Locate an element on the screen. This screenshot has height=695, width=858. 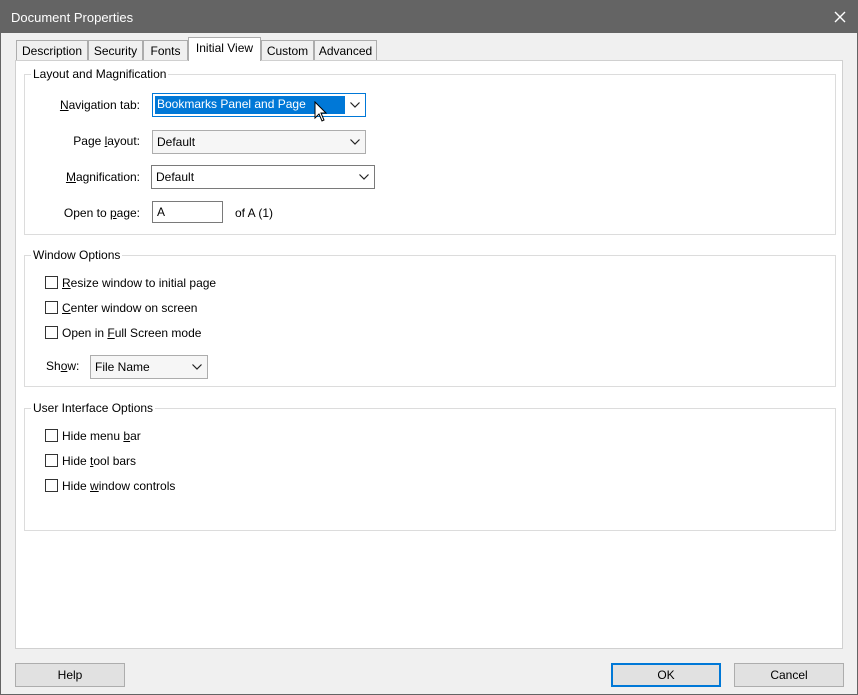
checkbox-label: Center window on screen is located at coordinates (130, 308).